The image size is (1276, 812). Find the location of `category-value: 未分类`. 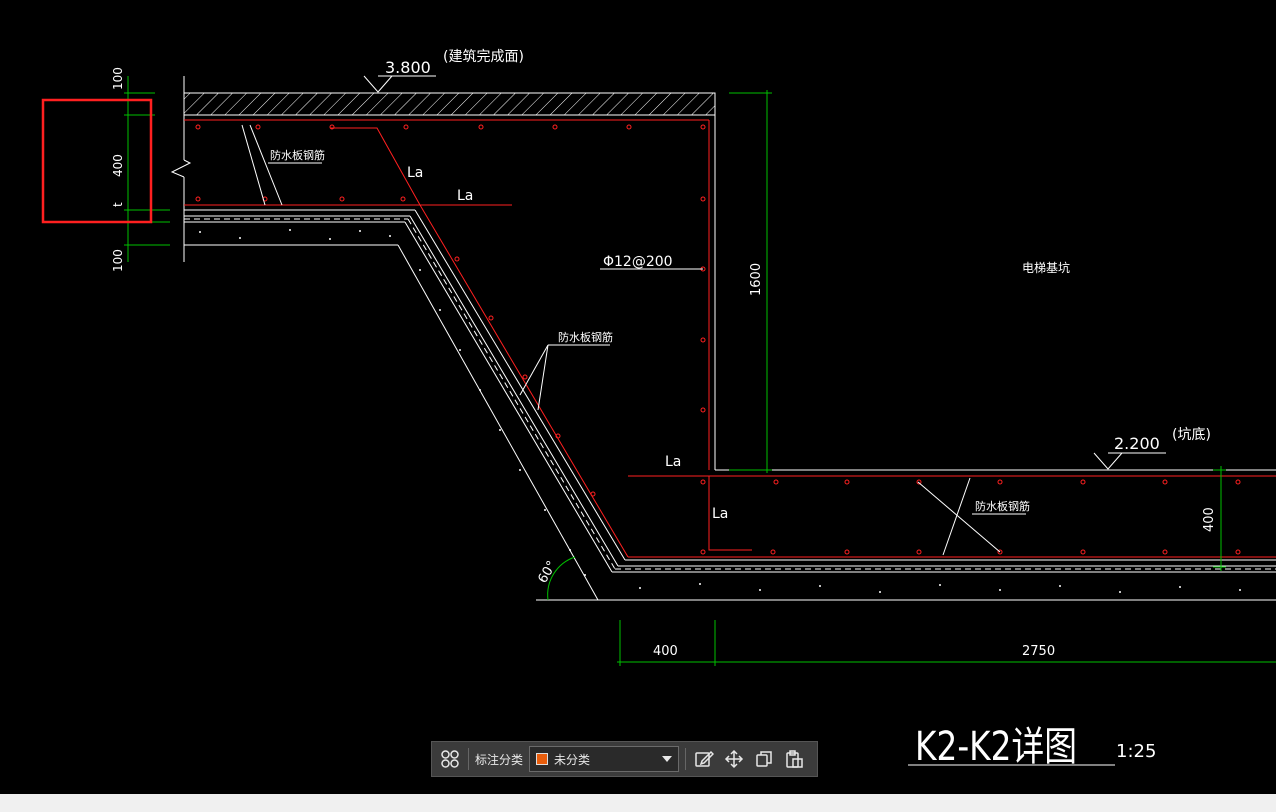

category-value: 未分类 is located at coordinates (572, 759).